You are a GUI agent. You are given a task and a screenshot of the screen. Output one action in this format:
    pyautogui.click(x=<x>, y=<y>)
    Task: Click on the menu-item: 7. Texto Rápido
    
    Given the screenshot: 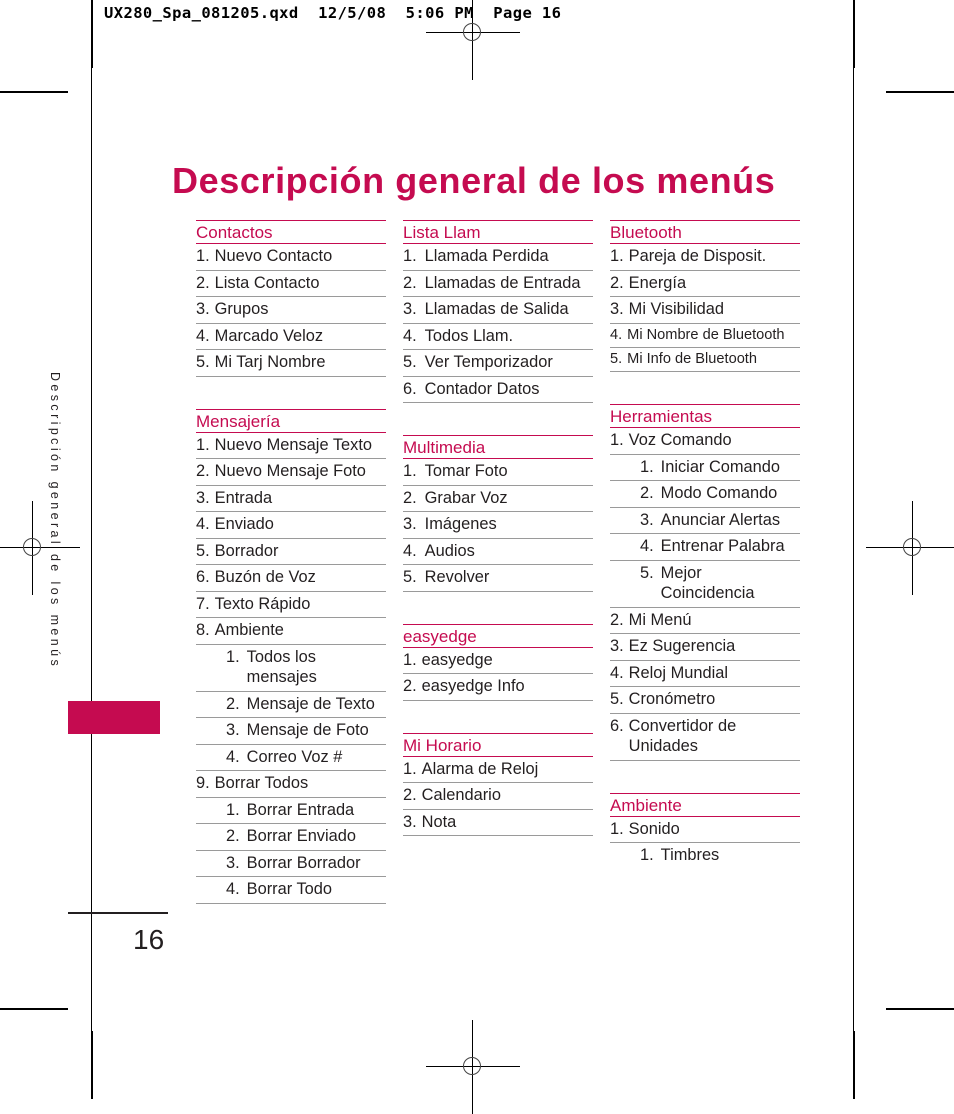 What is the action you would take?
    pyautogui.click(x=291, y=605)
    